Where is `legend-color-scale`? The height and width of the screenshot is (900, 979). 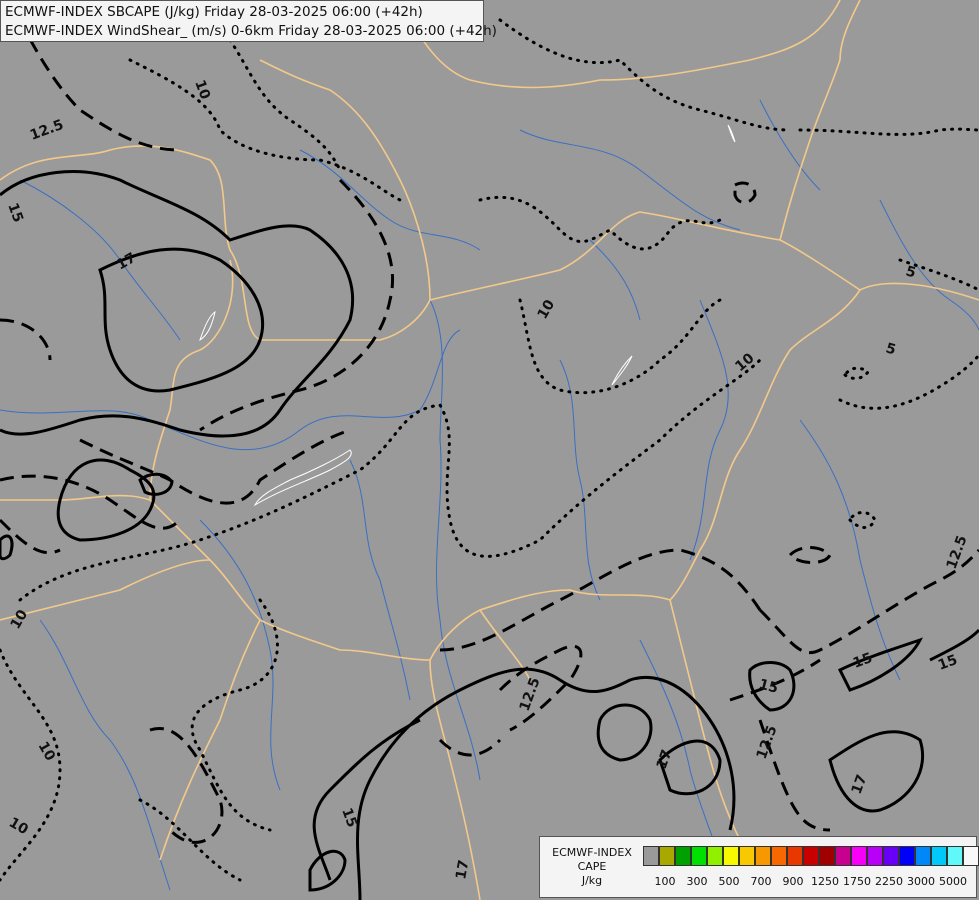
legend-color-scale is located at coordinates (811, 856).